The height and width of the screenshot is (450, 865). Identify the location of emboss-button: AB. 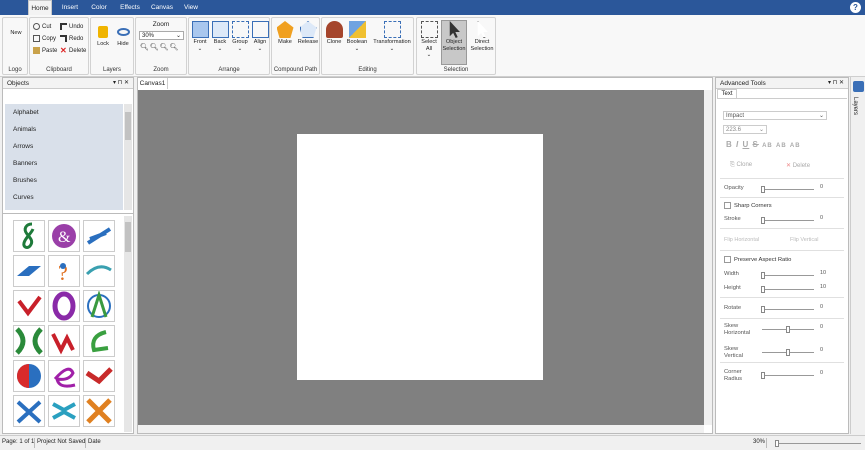
(795, 146).